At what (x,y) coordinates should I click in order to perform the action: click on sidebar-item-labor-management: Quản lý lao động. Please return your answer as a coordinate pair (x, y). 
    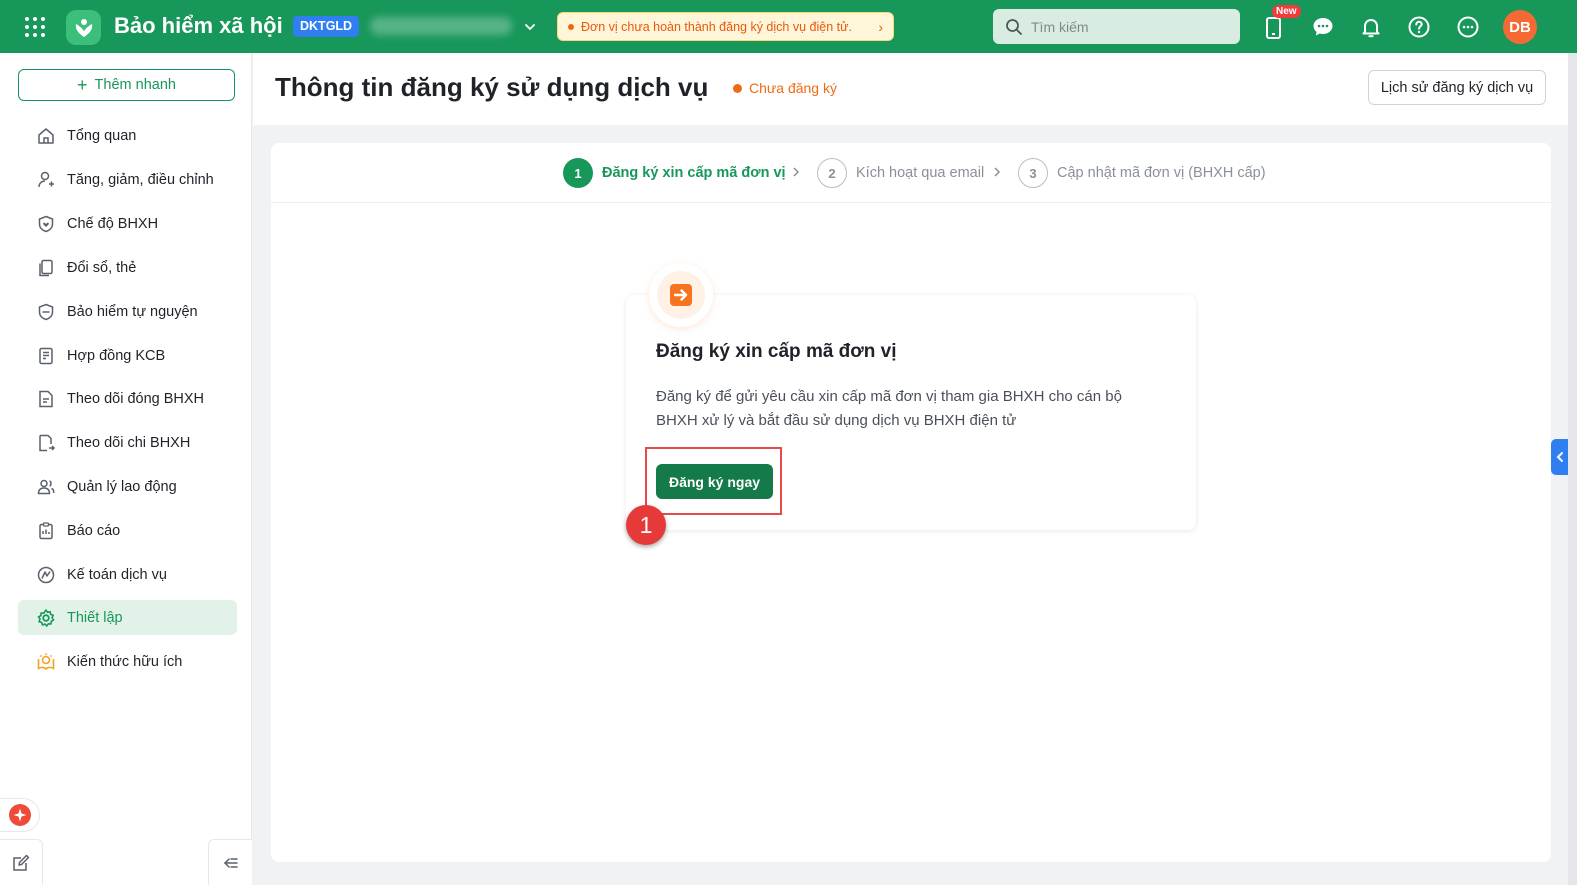
    Looking at the image, I should click on (127, 486).